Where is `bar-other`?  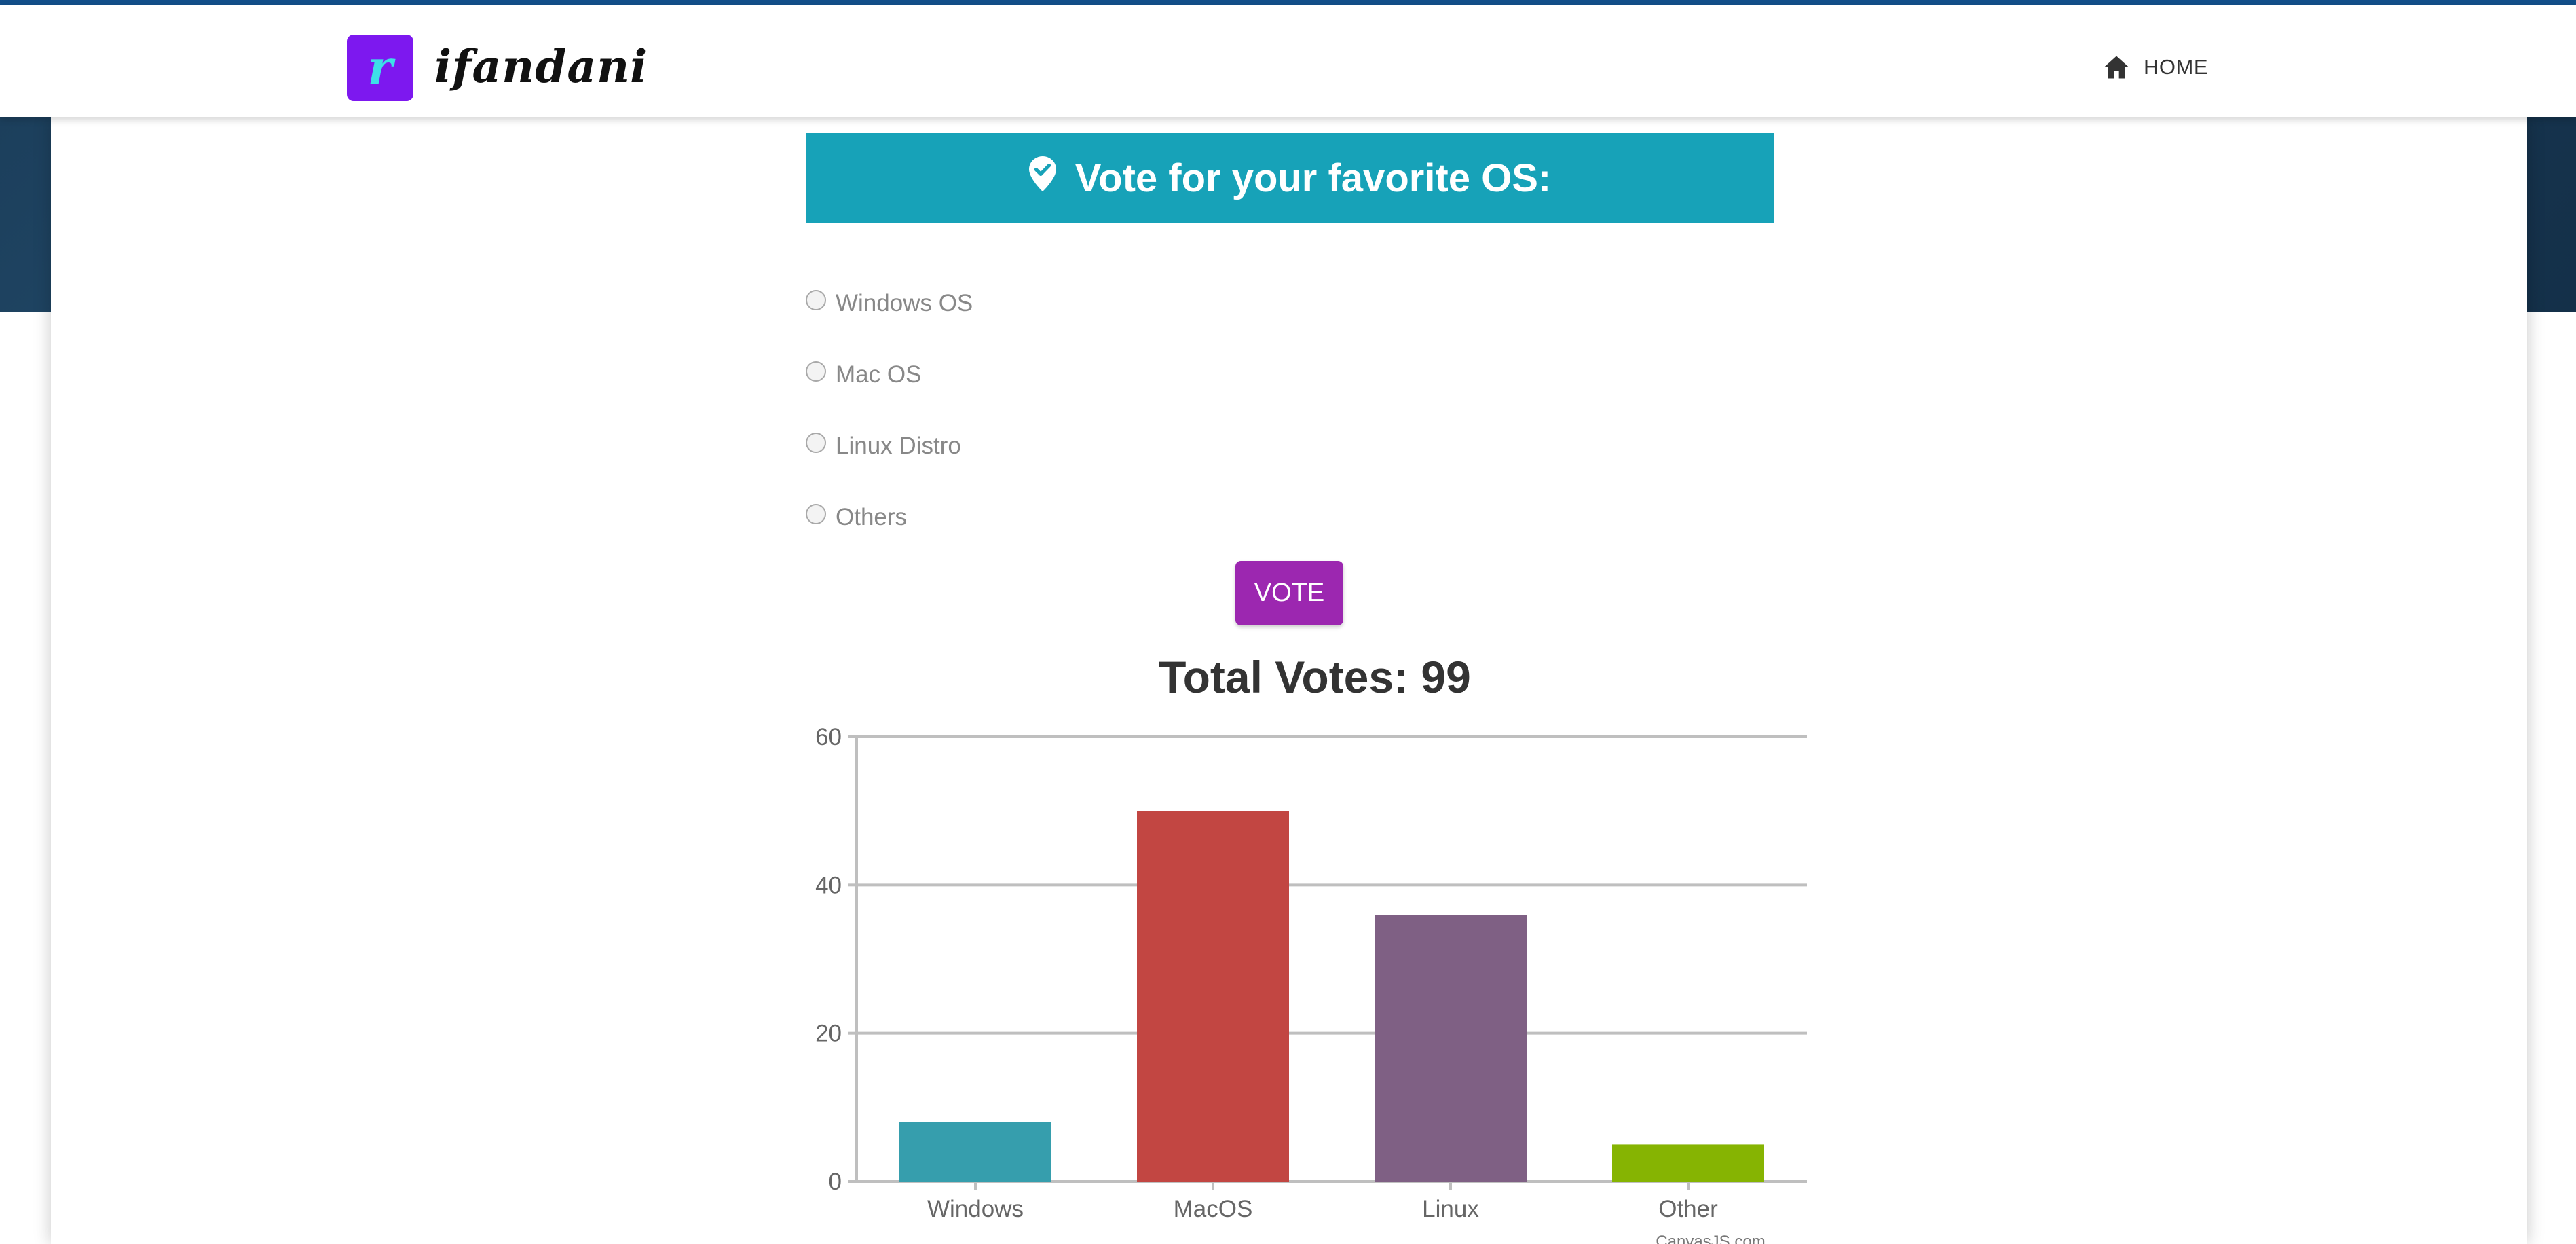 bar-other is located at coordinates (1688, 1163).